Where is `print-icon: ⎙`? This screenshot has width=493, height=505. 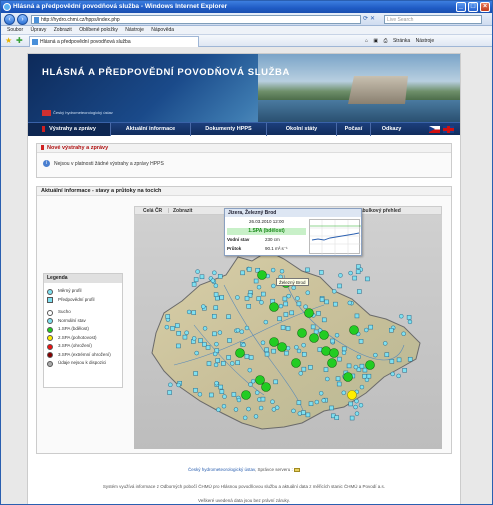 print-icon: ⎙ is located at coordinates (386, 41).